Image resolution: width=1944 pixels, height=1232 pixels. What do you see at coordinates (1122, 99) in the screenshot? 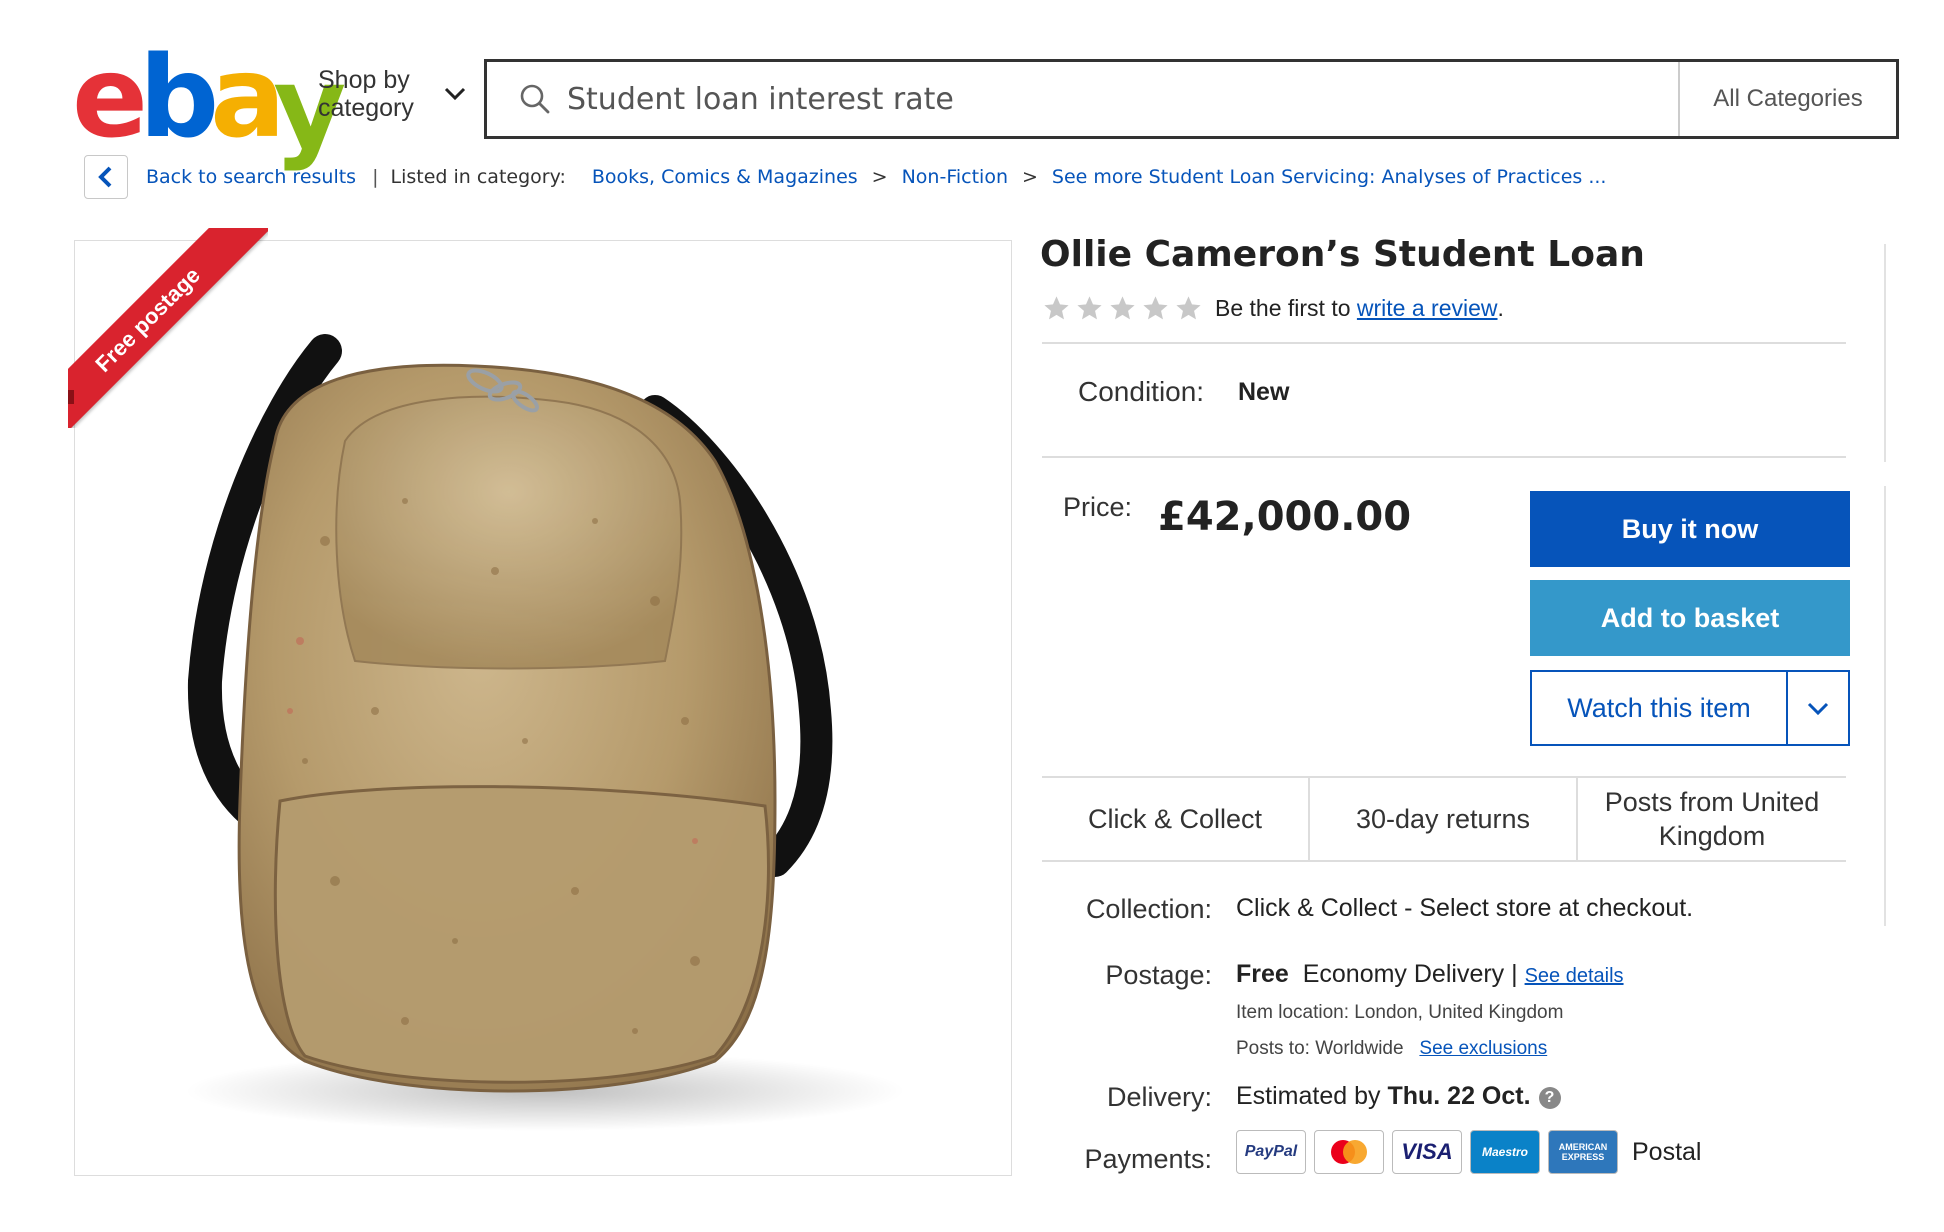
I see `search-input` at bounding box center [1122, 99].